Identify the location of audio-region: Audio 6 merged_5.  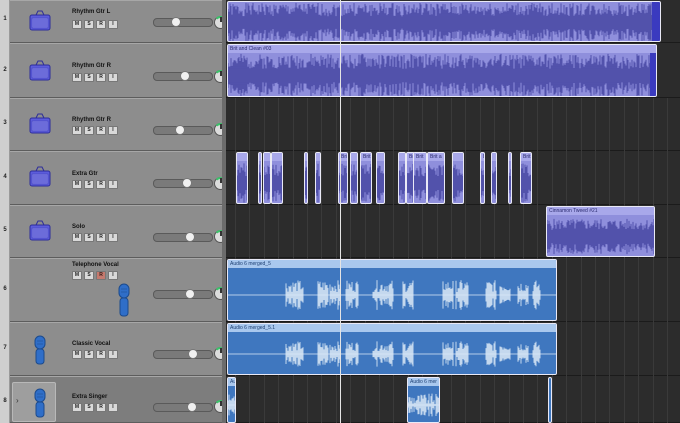
(392, 290).